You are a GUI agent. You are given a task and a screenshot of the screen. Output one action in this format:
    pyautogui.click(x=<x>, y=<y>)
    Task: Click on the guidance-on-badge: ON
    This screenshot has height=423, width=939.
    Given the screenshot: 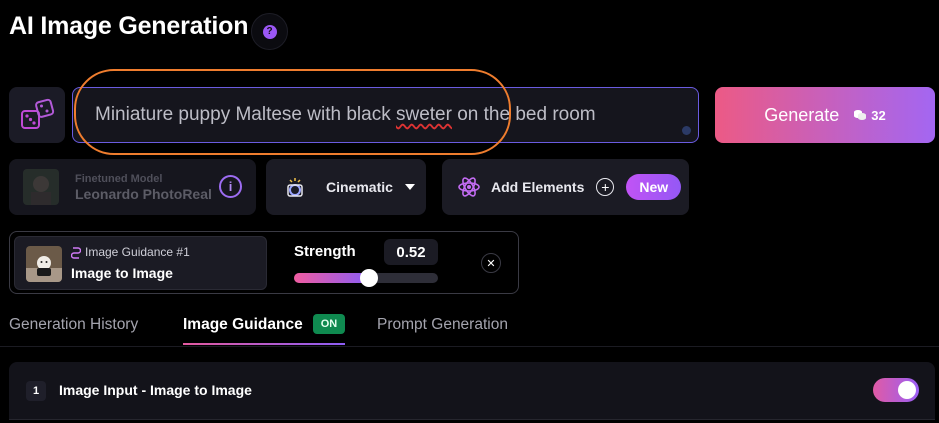 What is the action you would take?
    pyautogui.click(x=329, y=324)
    